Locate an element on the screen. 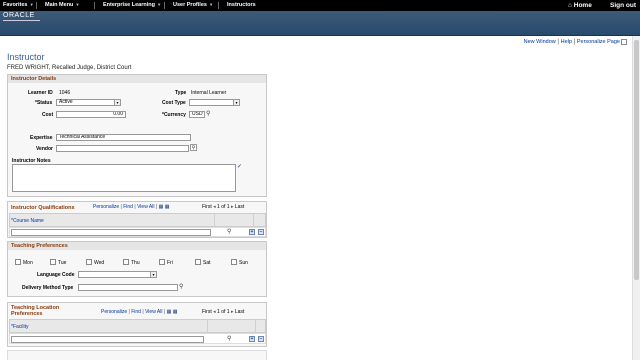  home-link: ⌂ Home is located at coordinates (580, 5).